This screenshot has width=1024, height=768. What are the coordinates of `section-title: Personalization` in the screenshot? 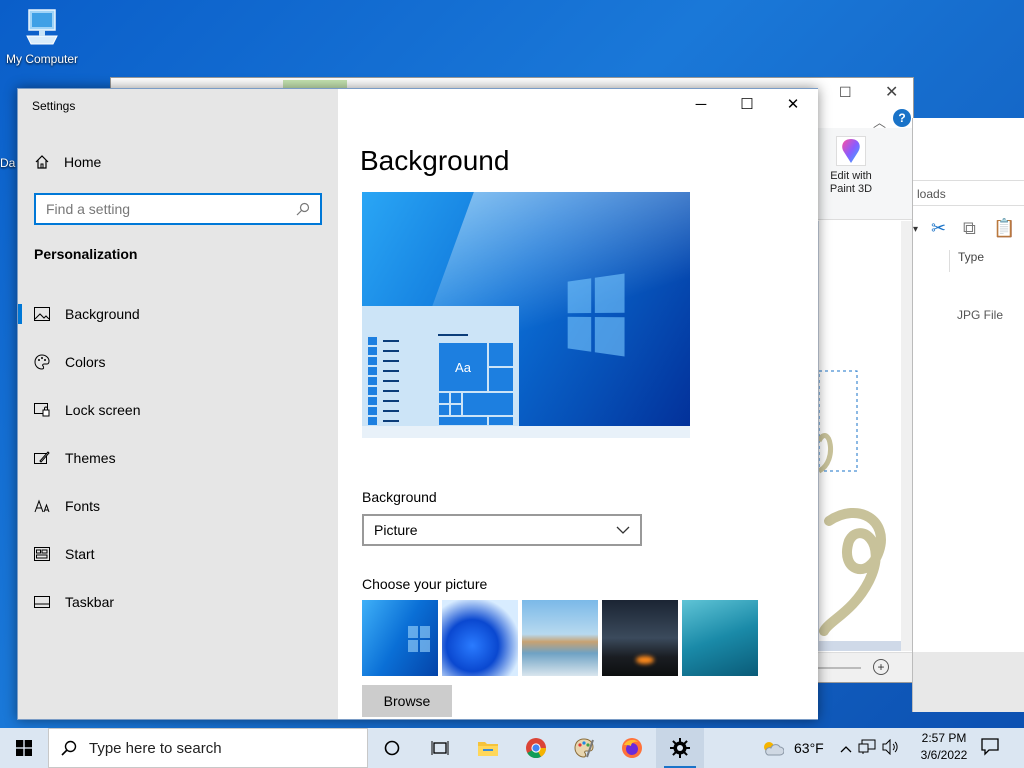 It's located at (86, 254).